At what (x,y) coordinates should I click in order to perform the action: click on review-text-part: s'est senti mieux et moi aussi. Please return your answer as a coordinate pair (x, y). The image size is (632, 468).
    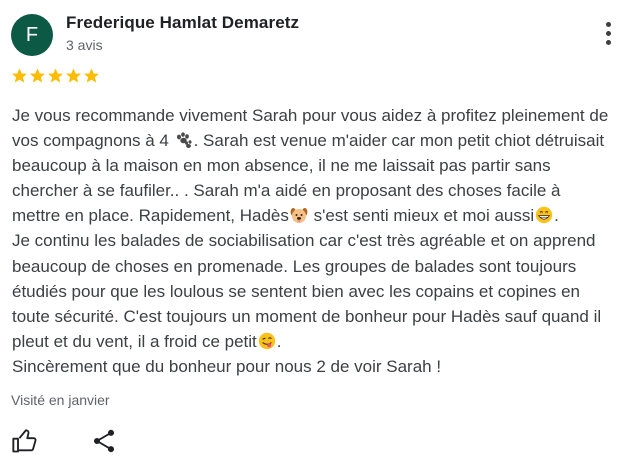
    Looking at the image, I should click on (421, 216).